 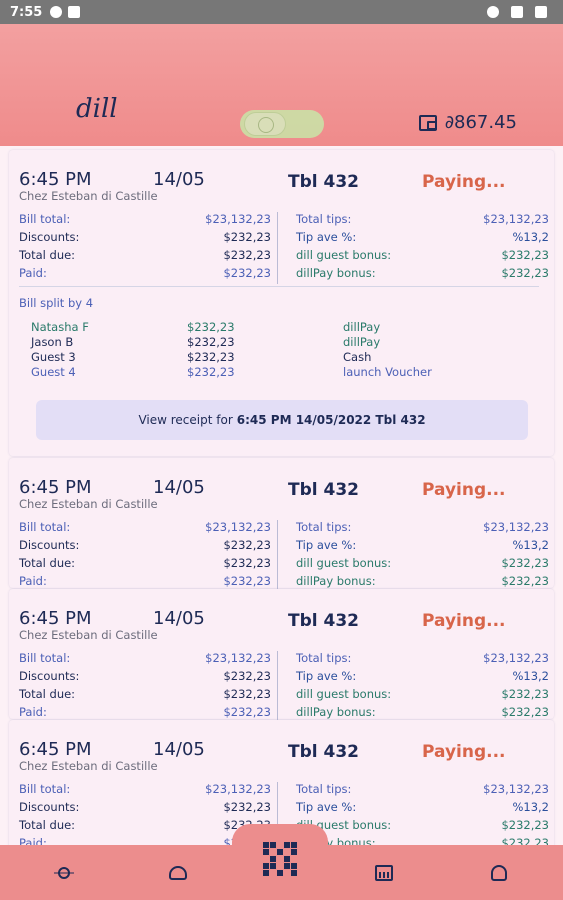 I want to click on guest-name: Jason B, so click(x=52, y=342).